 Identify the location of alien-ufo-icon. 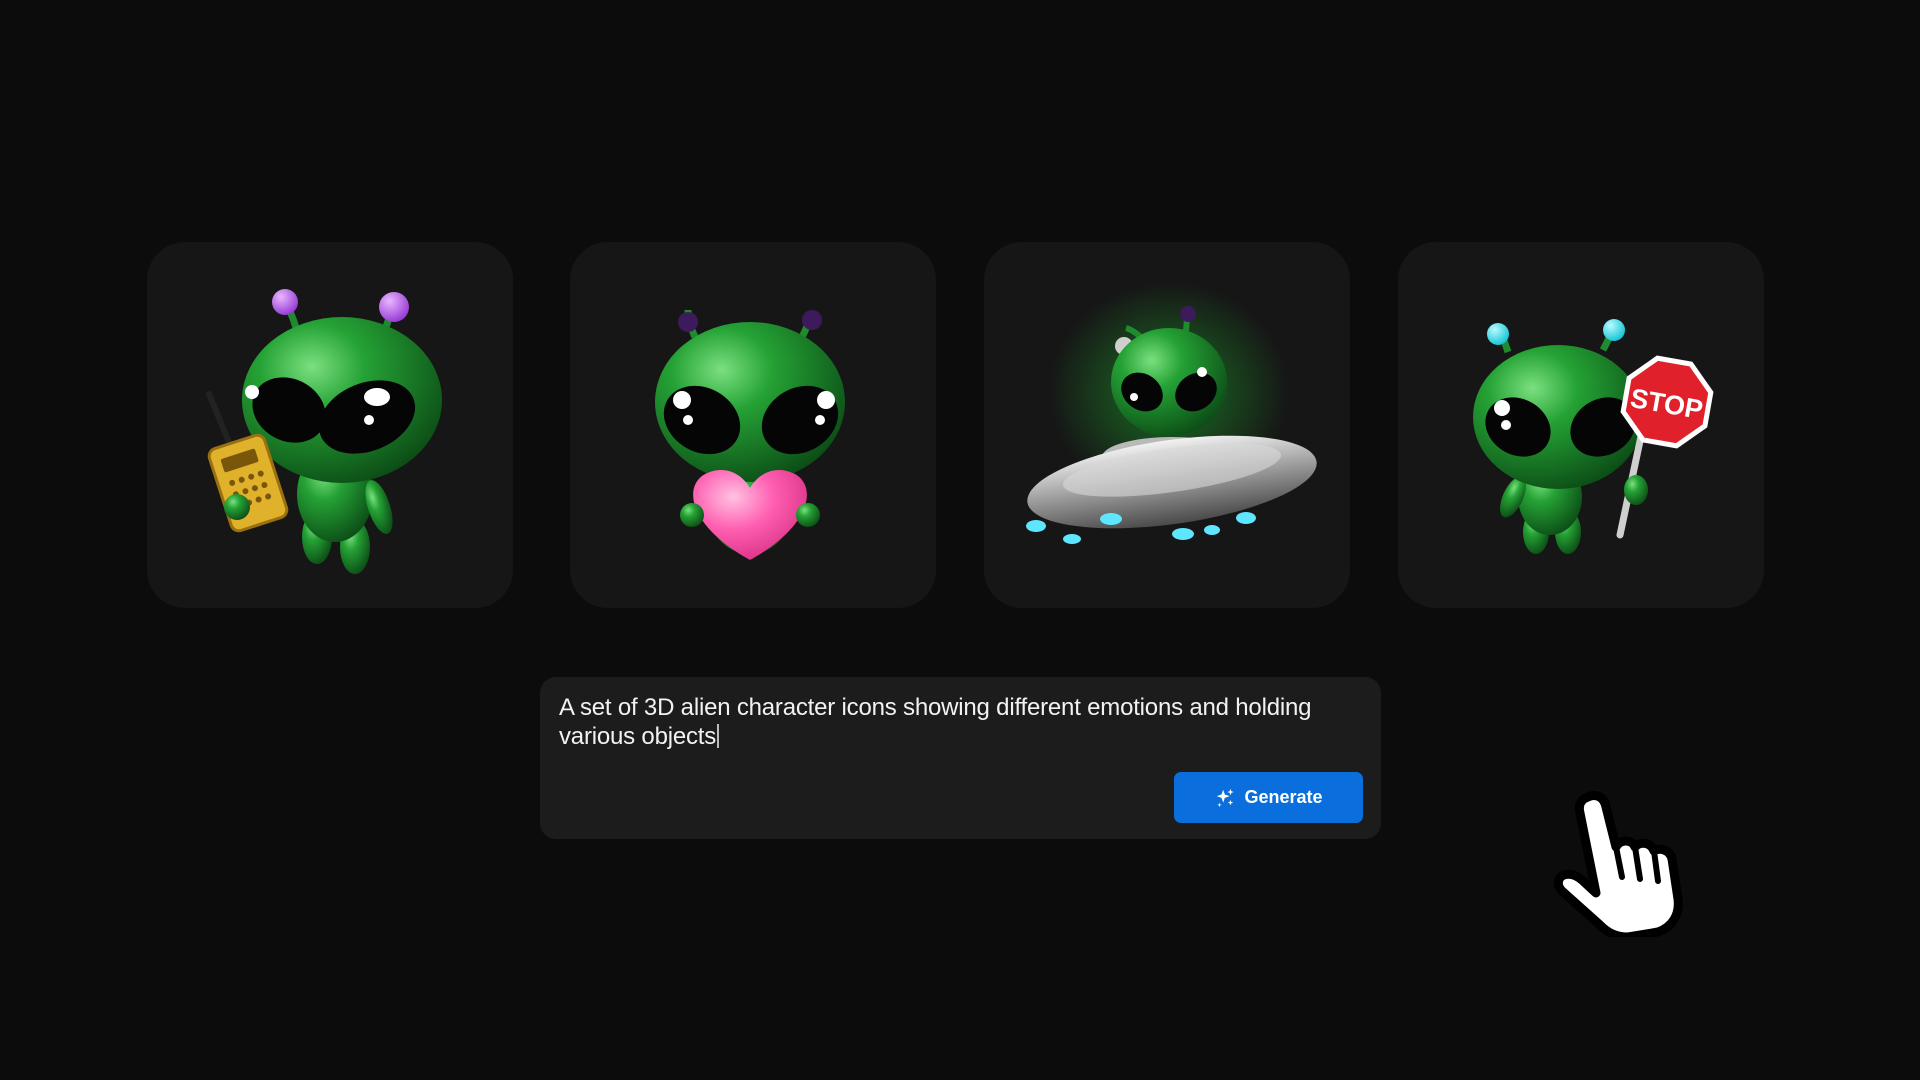
(1171, 413).